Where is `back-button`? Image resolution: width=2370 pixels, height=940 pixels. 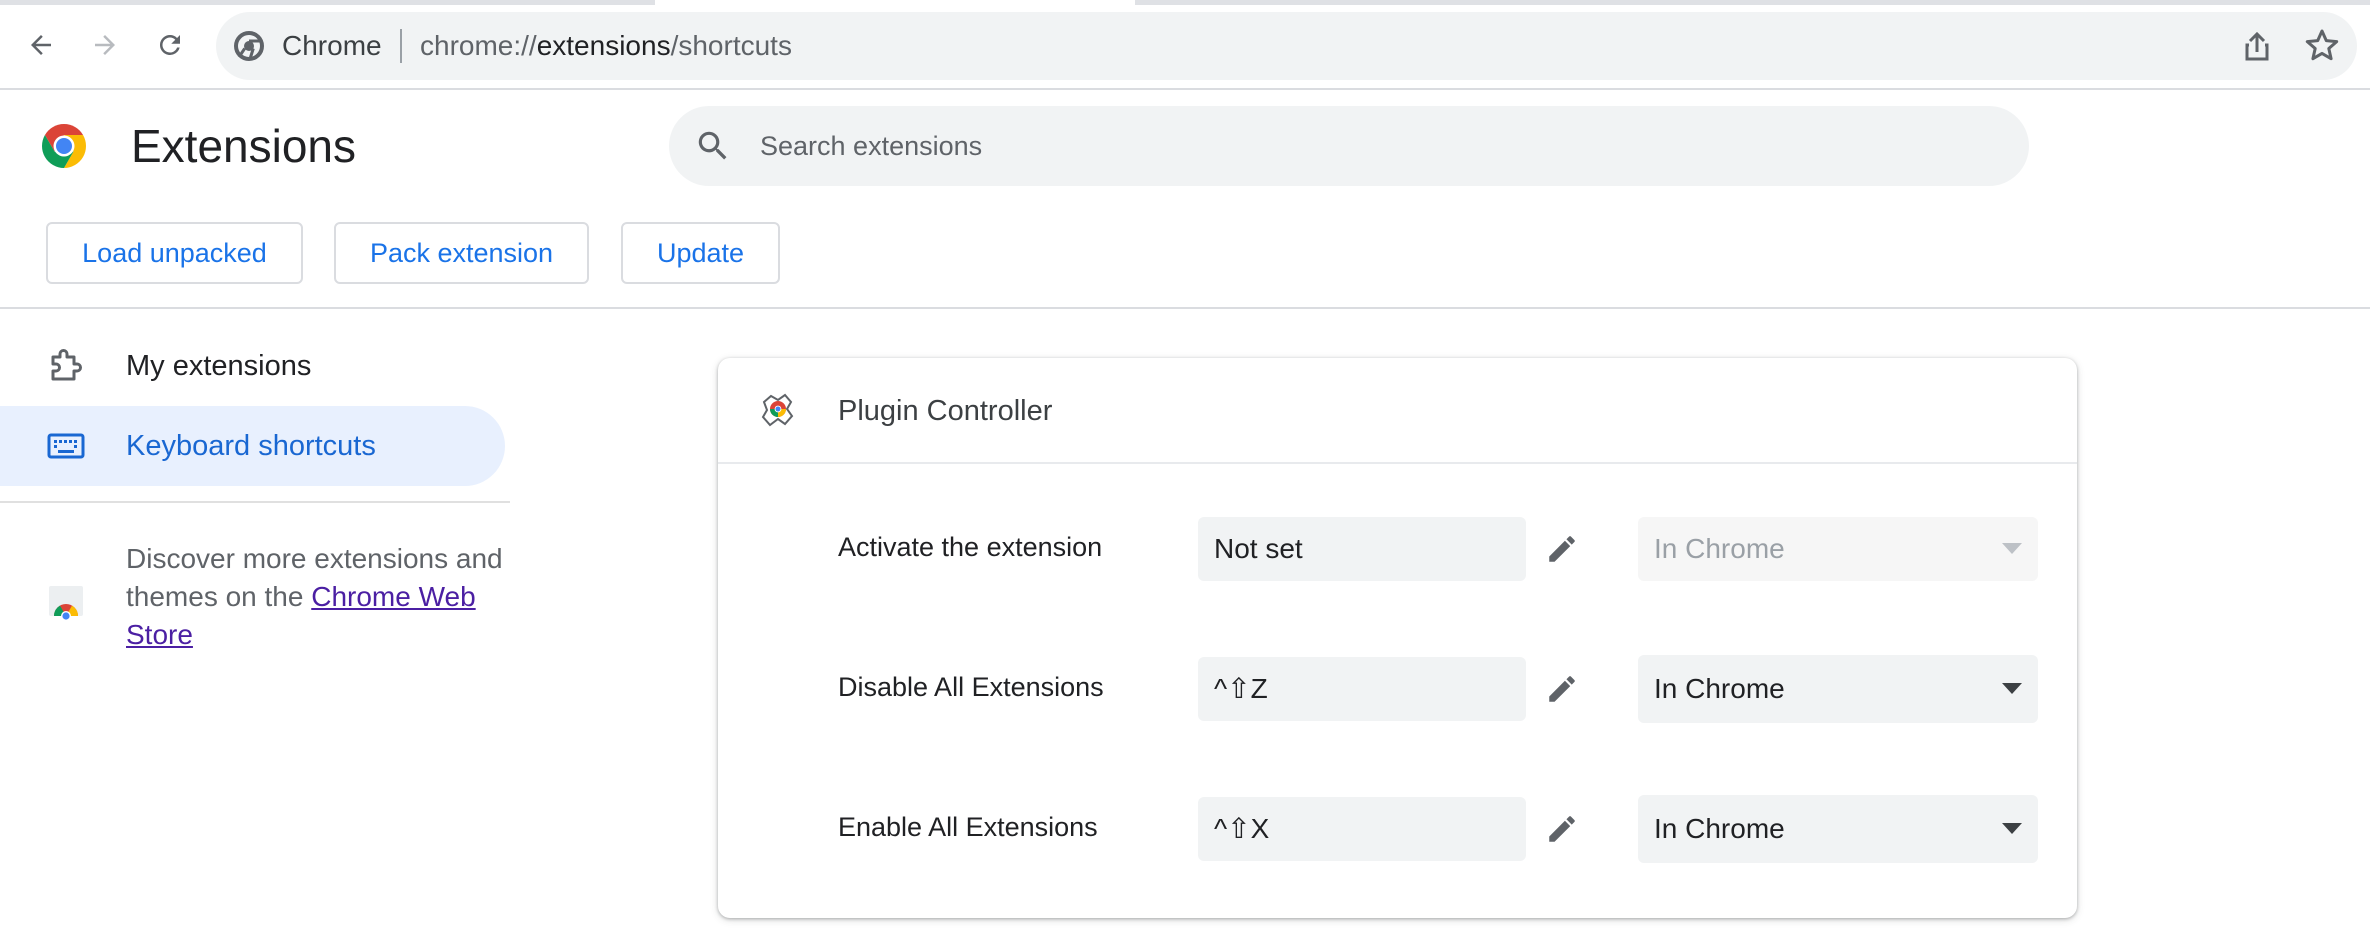 back-button is located at coordinates (41, 45).